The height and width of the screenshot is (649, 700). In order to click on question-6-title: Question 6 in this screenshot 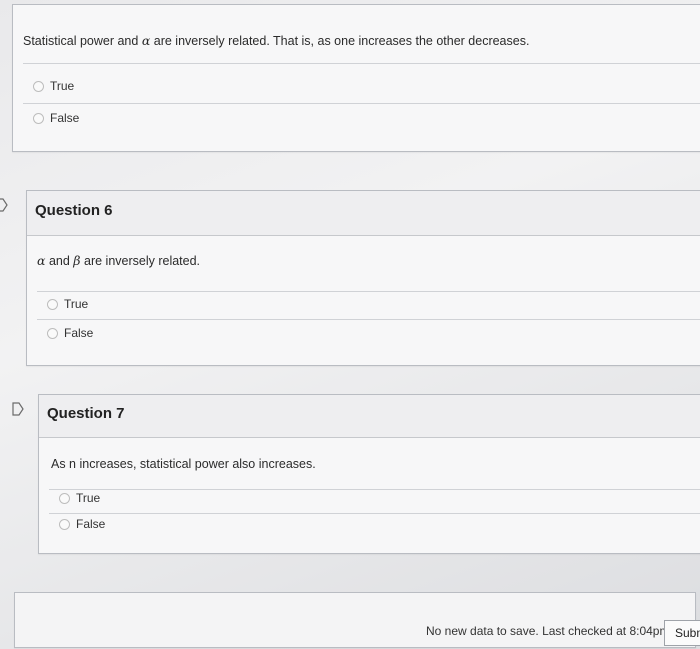, I will do `click(74, 210)`.